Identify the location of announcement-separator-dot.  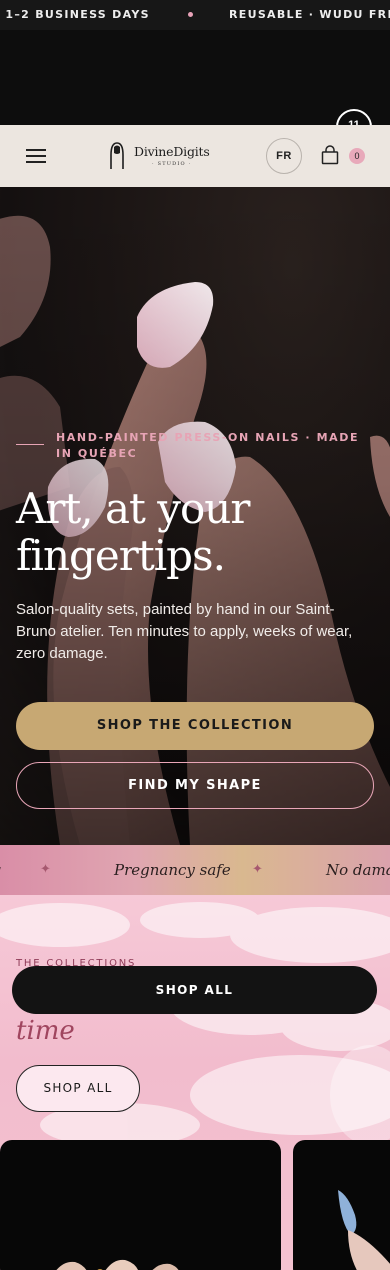
(190, 14).